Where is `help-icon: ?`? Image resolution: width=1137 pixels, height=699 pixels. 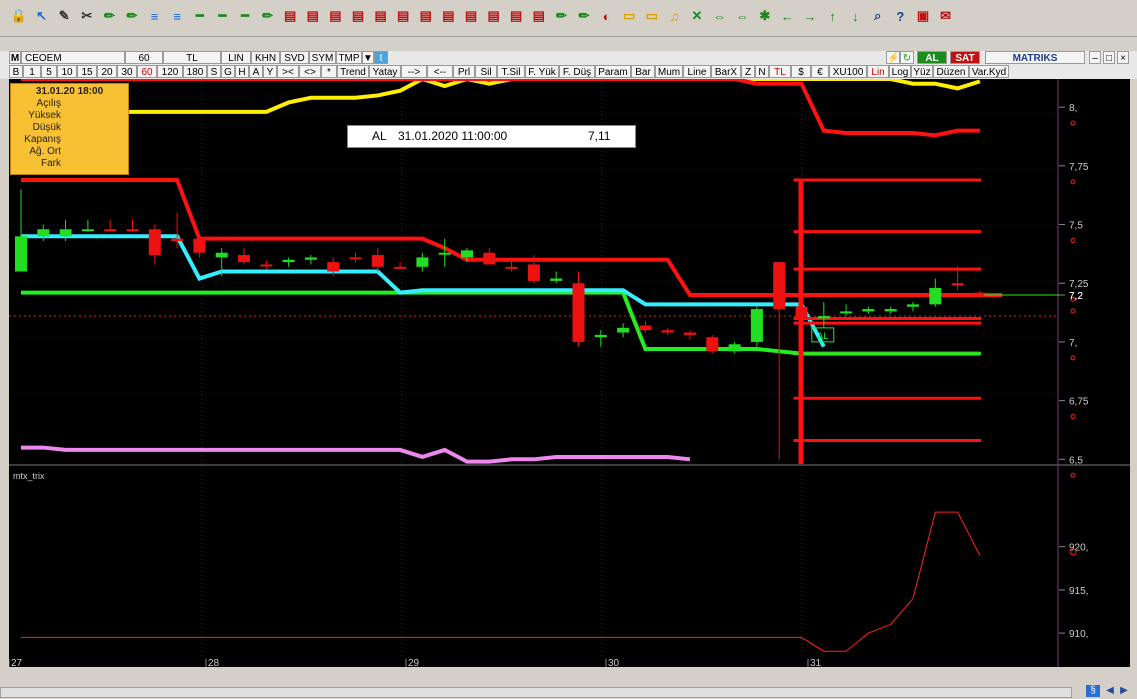
help-icon: ? is located at coordinates (900, 16).